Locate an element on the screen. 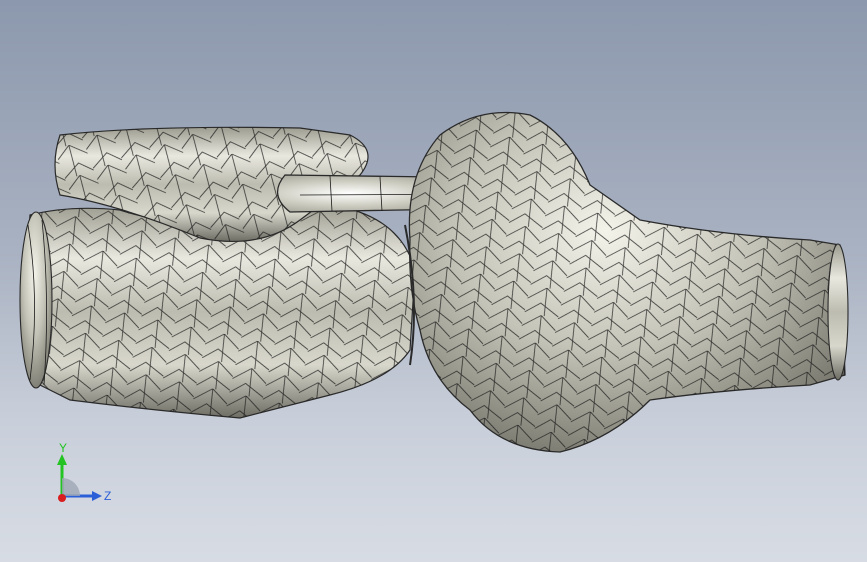 Image resolution: width=867 pixels, height=562 pixels. x-axis-dot is located at coordinates (62, 498).